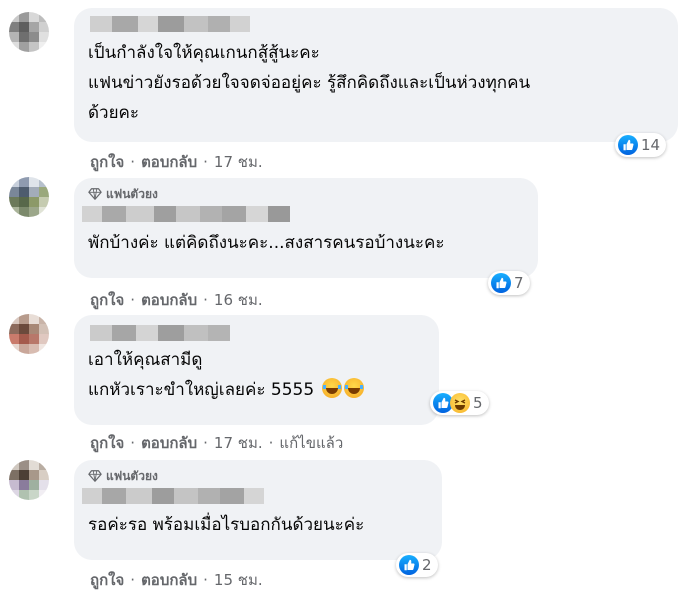 This screenshot has height=592, width=698. I want to click on reaction-count: 14, so click(651, 145).